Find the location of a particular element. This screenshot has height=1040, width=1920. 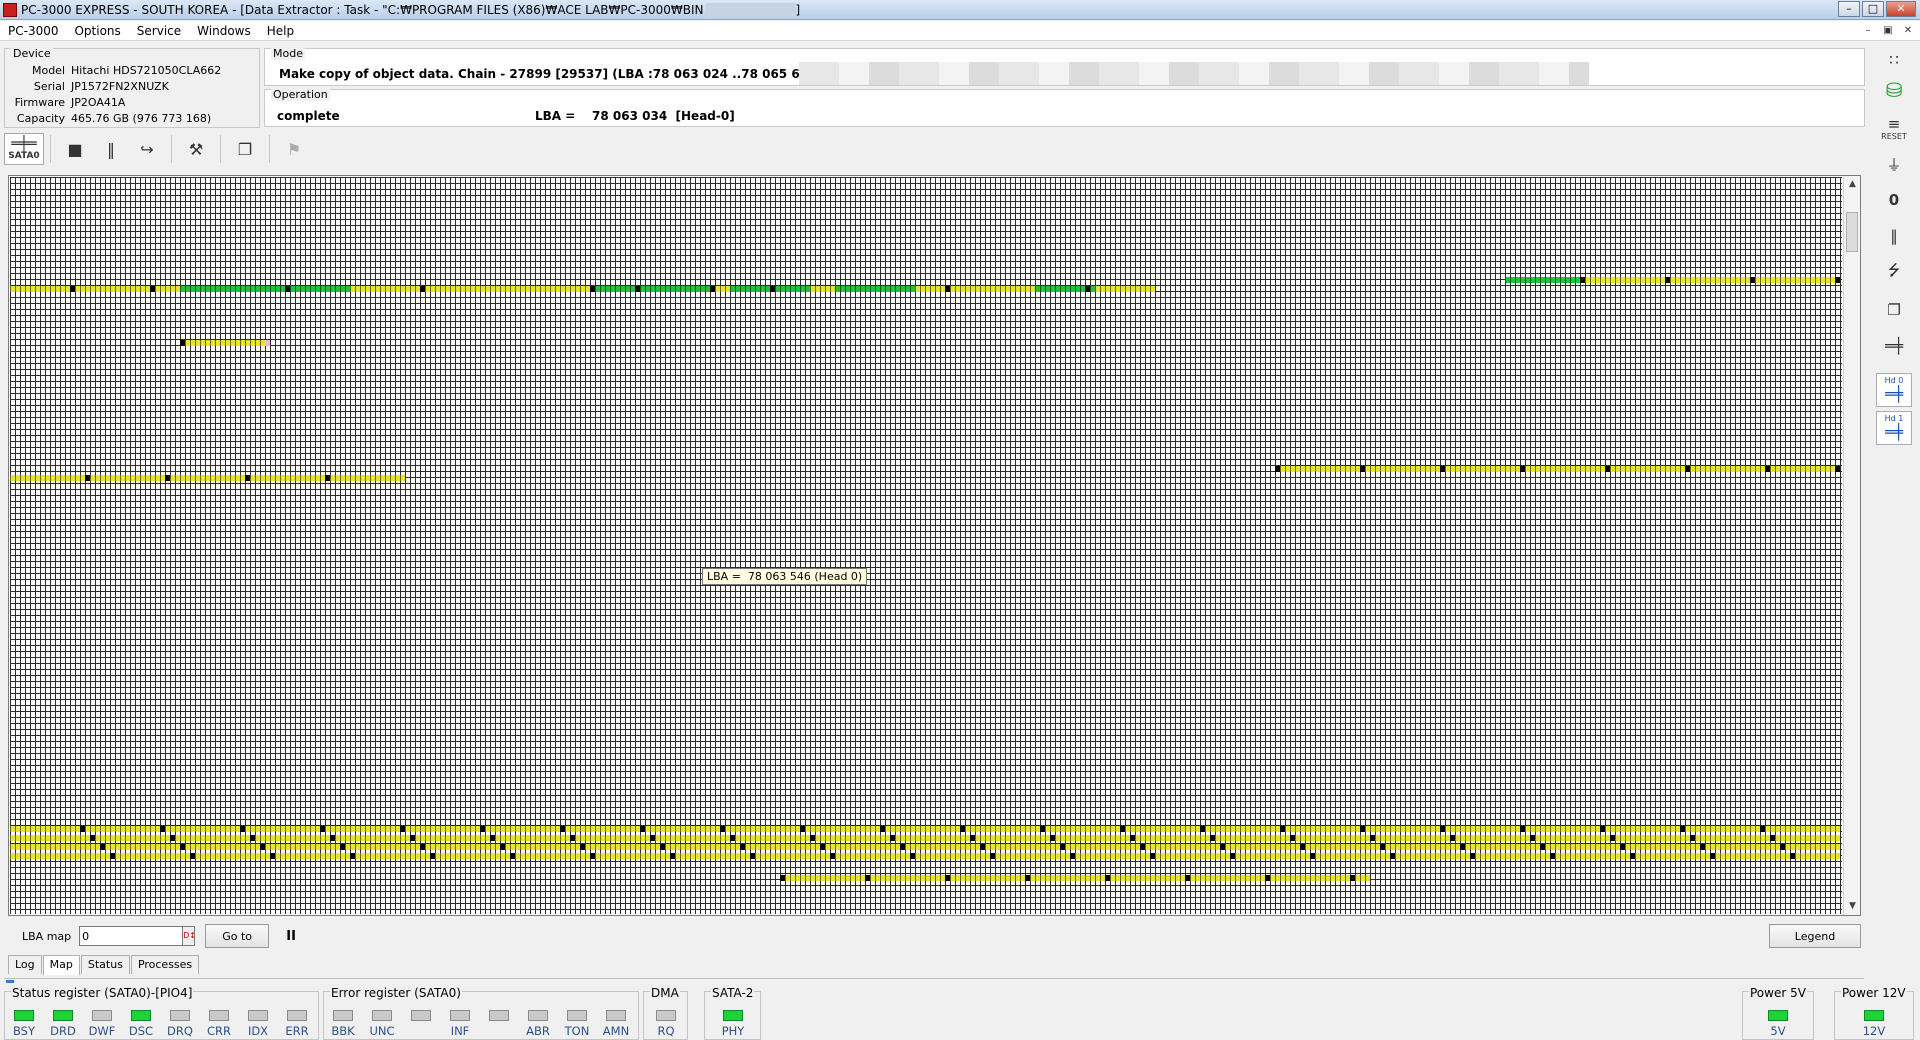

redacted-mode-area is located at coordinates (1194, 73).